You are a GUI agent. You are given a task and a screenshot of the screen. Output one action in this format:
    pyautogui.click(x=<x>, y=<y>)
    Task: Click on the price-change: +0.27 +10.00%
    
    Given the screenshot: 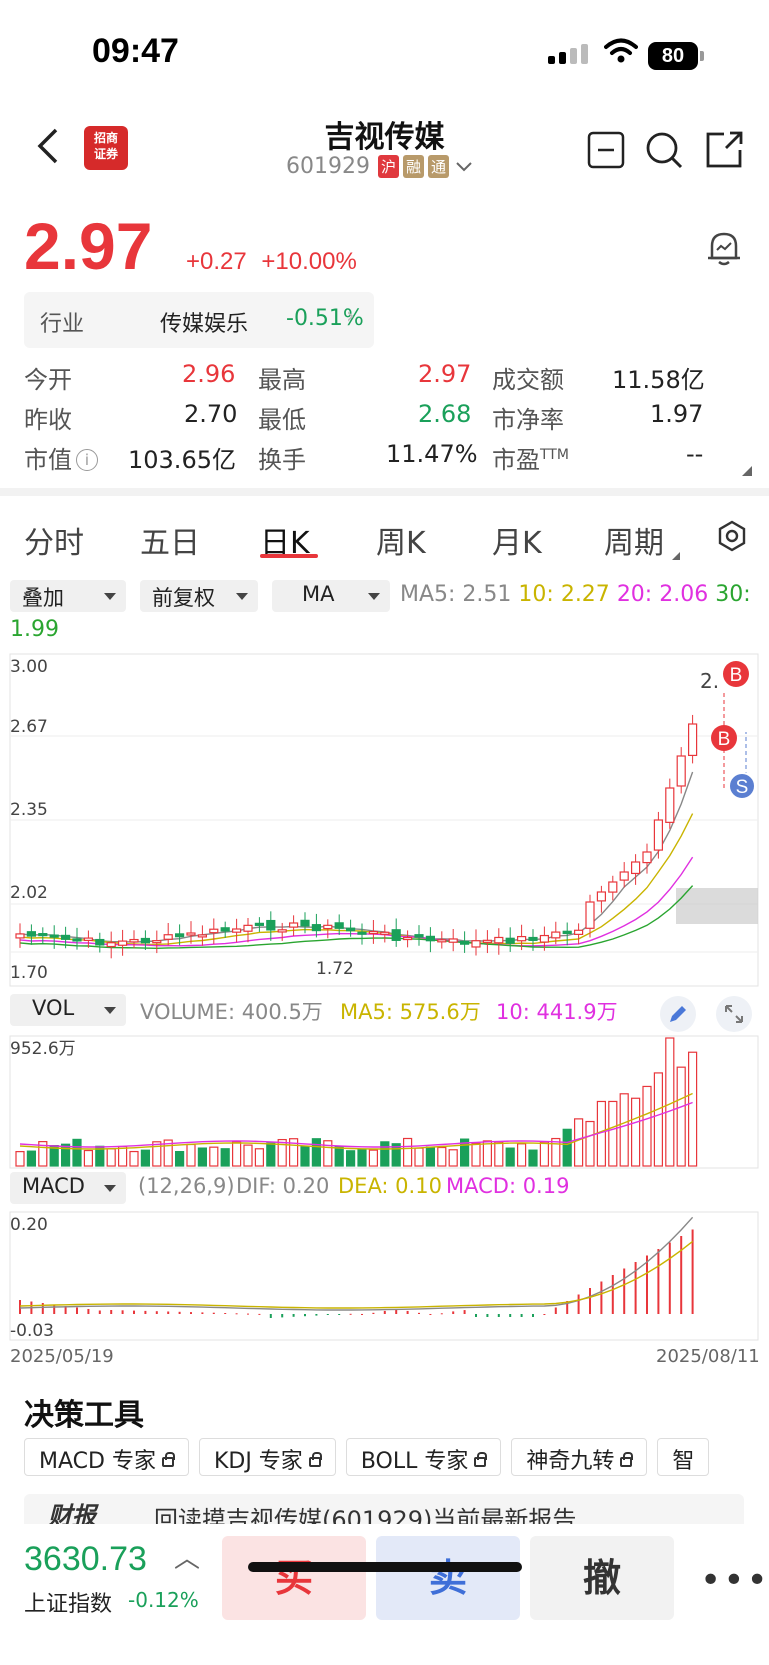 What is the action you would take?
    pyautogui.click(x=275, y=262)
    